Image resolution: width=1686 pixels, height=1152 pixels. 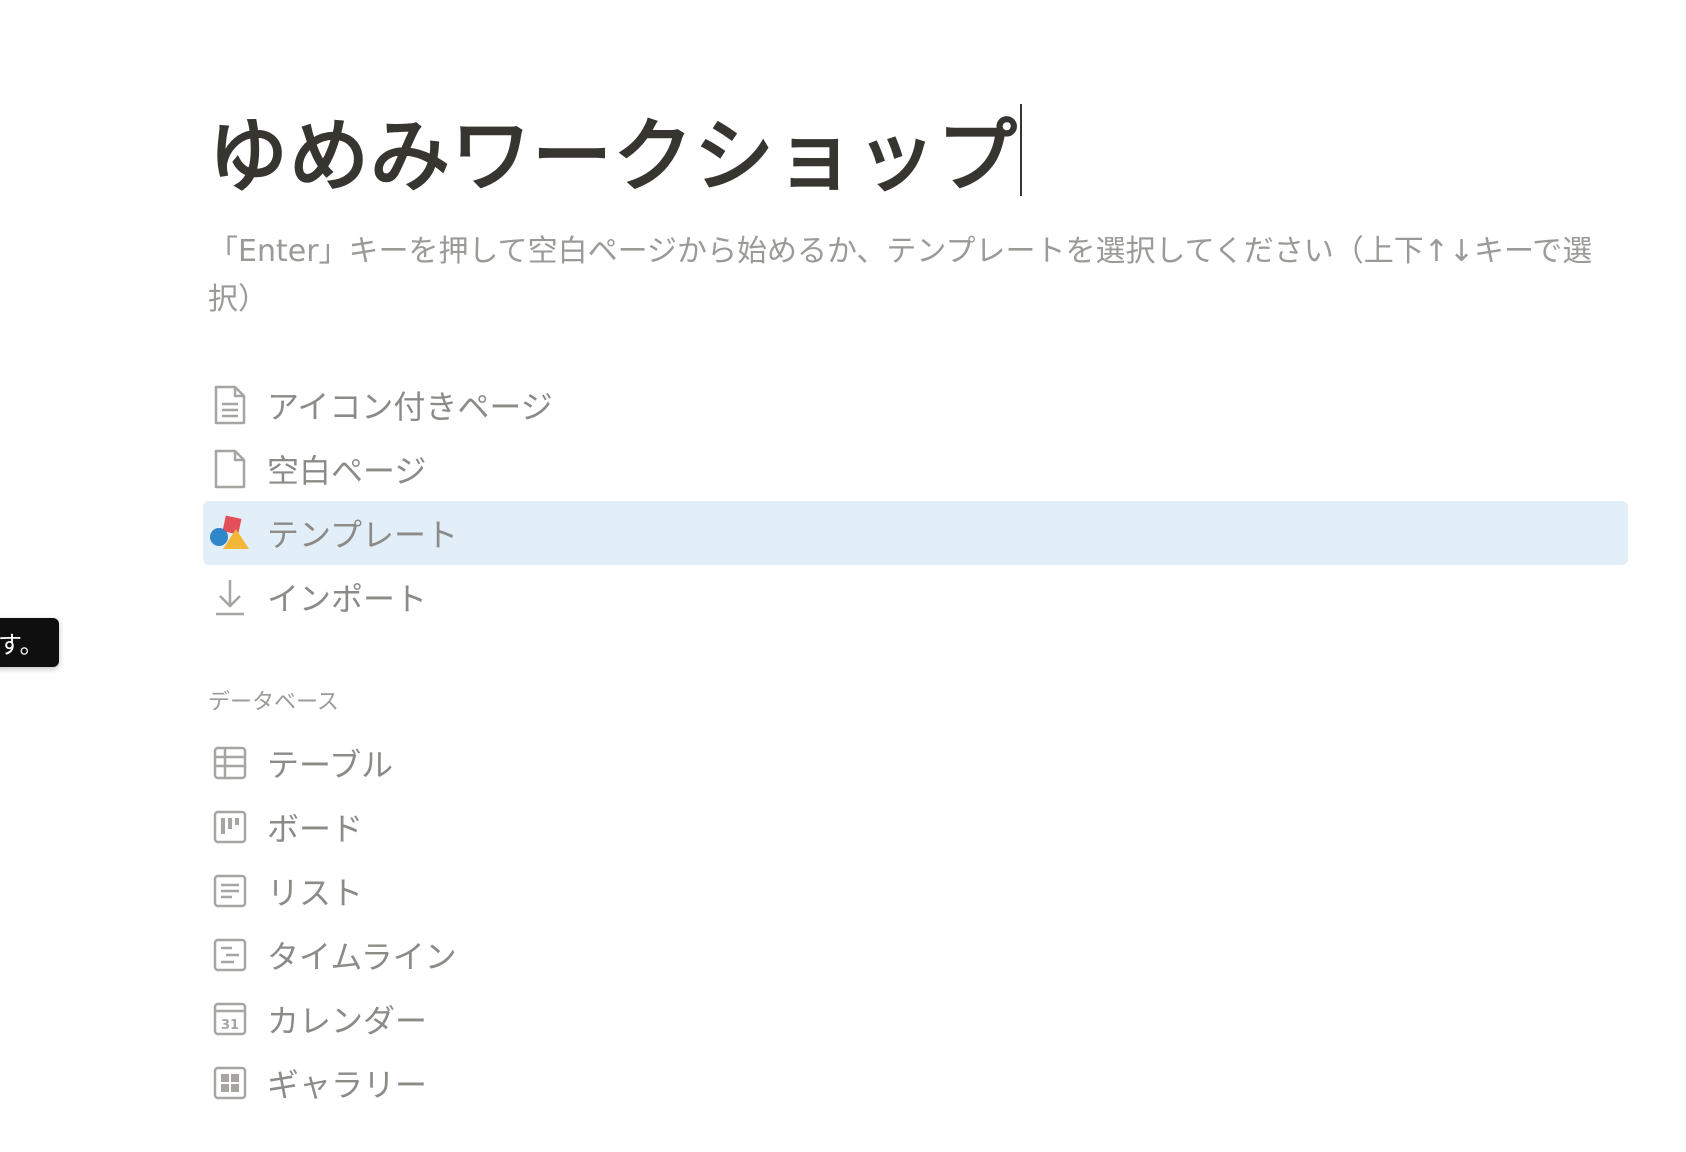 What do you see at coordinates (915, 763) in the screenshot?
I see `menu-item-table: テーブル` at bounding box center [915, 763].